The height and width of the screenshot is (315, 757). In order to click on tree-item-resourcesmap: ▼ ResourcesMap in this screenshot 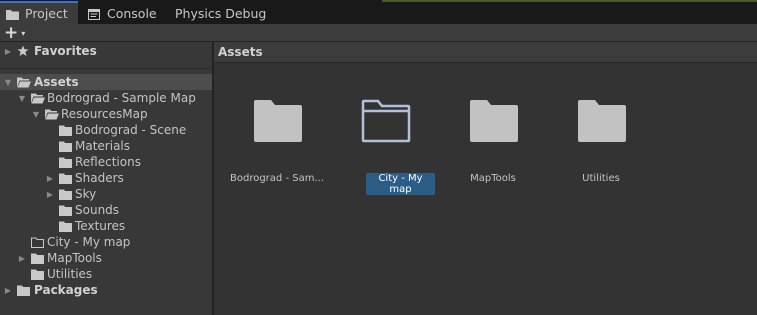, I will do `click(106, 114)`.